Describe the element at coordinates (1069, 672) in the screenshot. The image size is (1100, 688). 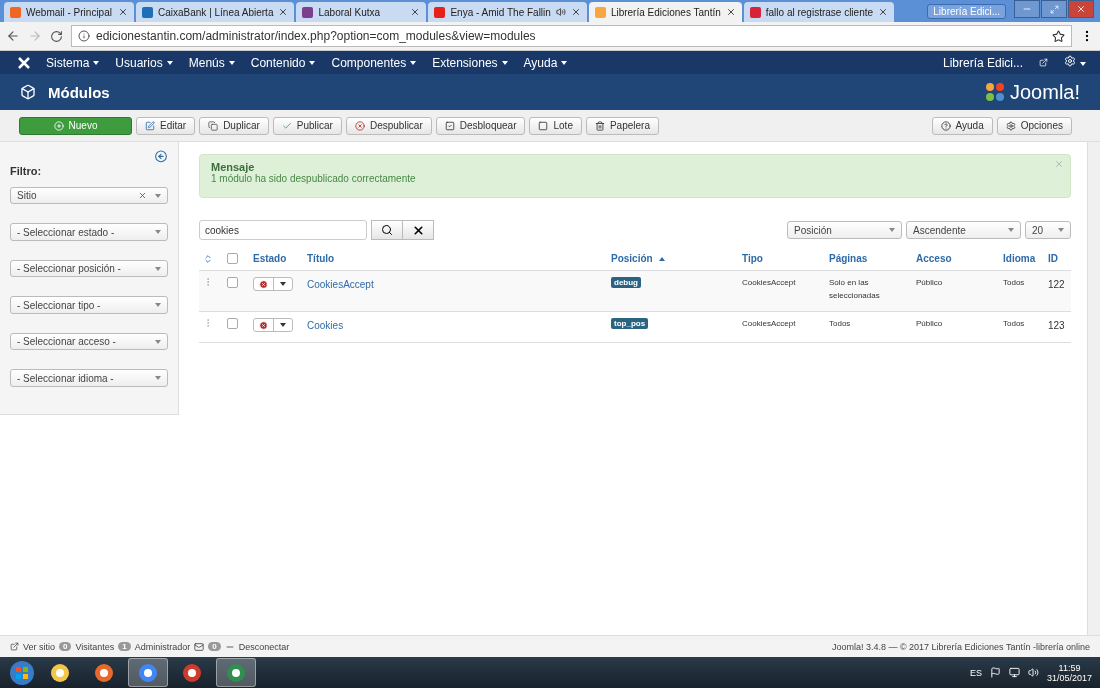
I see `clock: 11:59 31/05/2017` at that location.